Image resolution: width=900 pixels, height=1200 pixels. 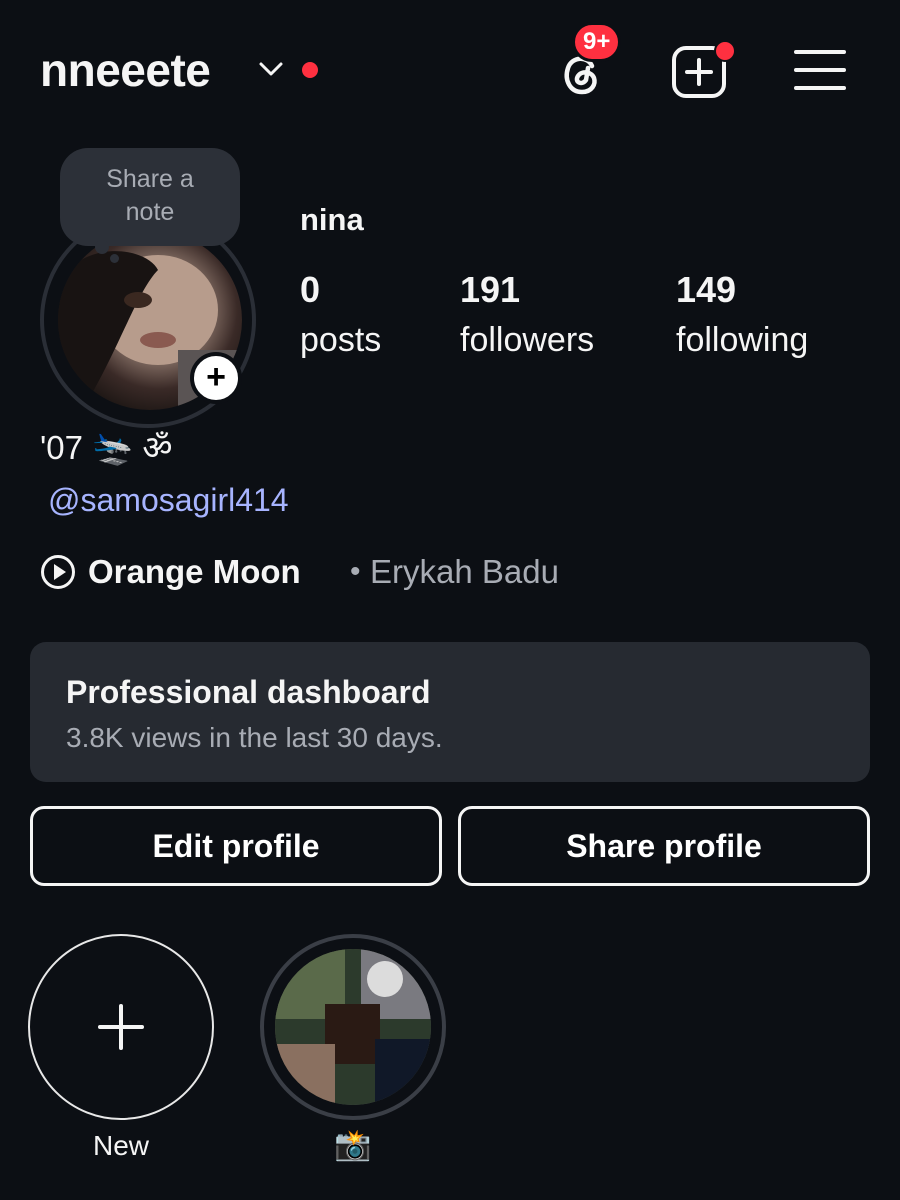 What do you see at coordinates (168, 500) in the screenshot?
I see `bio-mention-link: @samosagirl414` at bounding box center [168, 500].